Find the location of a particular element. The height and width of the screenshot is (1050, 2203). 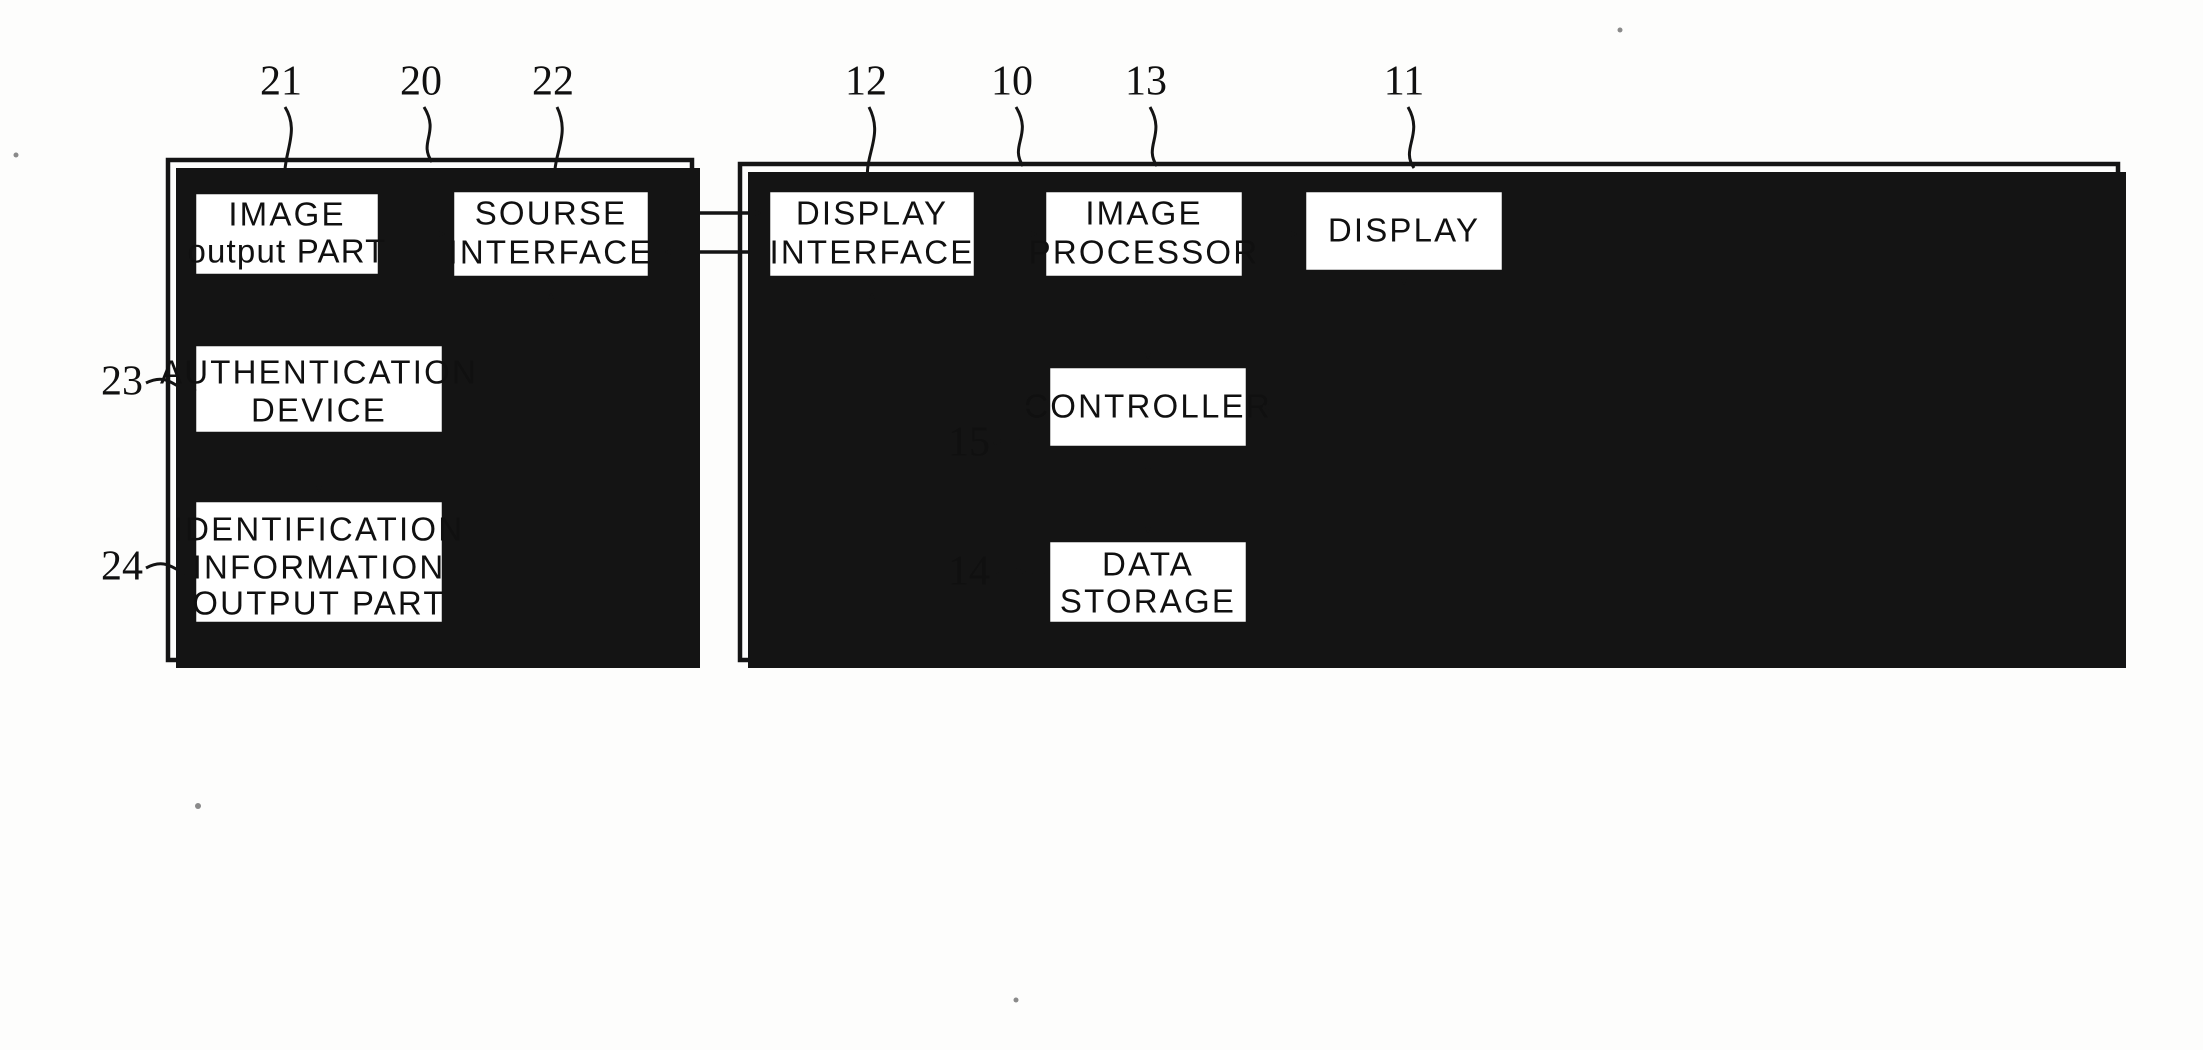

block-image-processor: IMAGE PROCESSOR is located at coordinates (1144, 236).